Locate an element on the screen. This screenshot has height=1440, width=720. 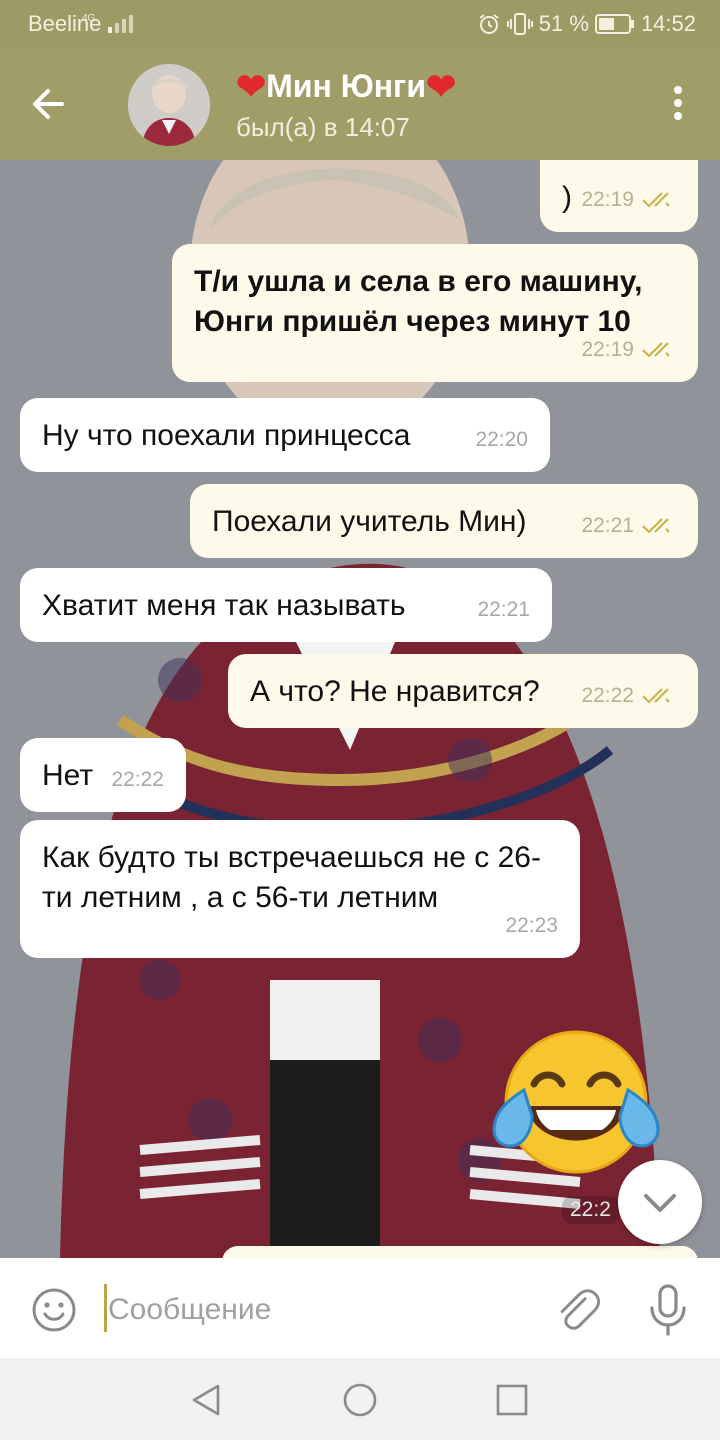
message-bubble: Поехали учитель Мин) 22:21 is located at coordinates (444, 521).